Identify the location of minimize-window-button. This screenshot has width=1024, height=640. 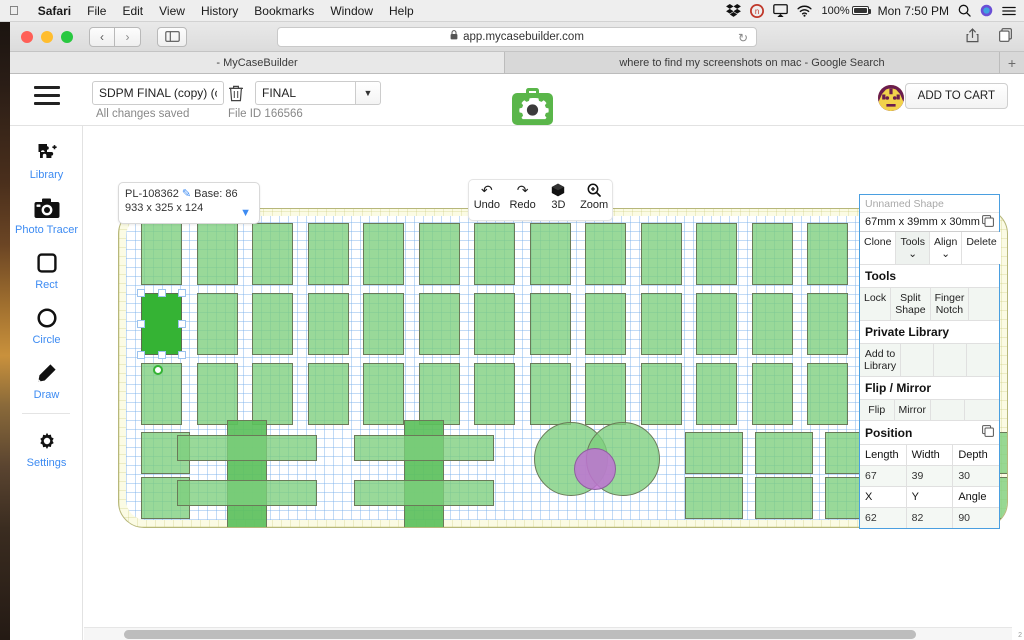
(47, 36).